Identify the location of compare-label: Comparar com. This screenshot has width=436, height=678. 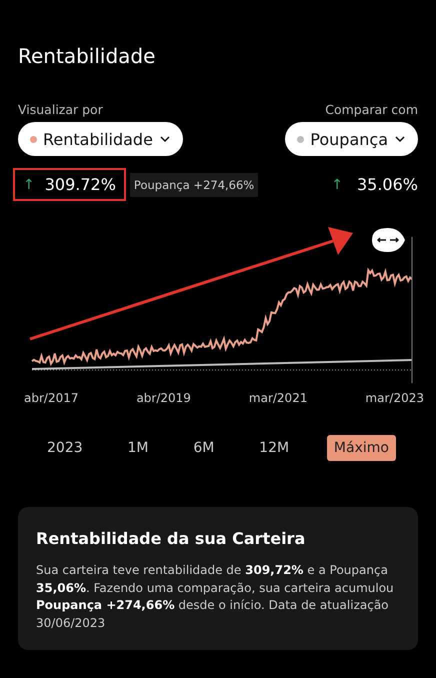
(371, 109).